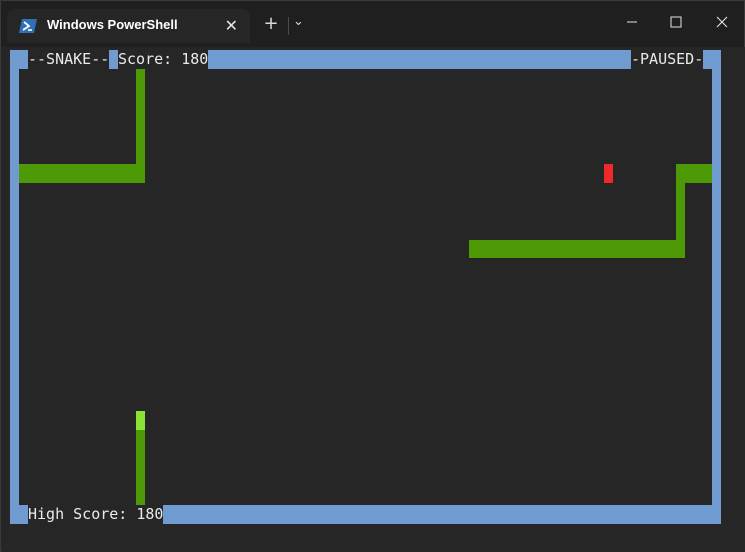  Describe the element at coordinates (608, 173) in the screenshot. I see `food-pellet` at that location.